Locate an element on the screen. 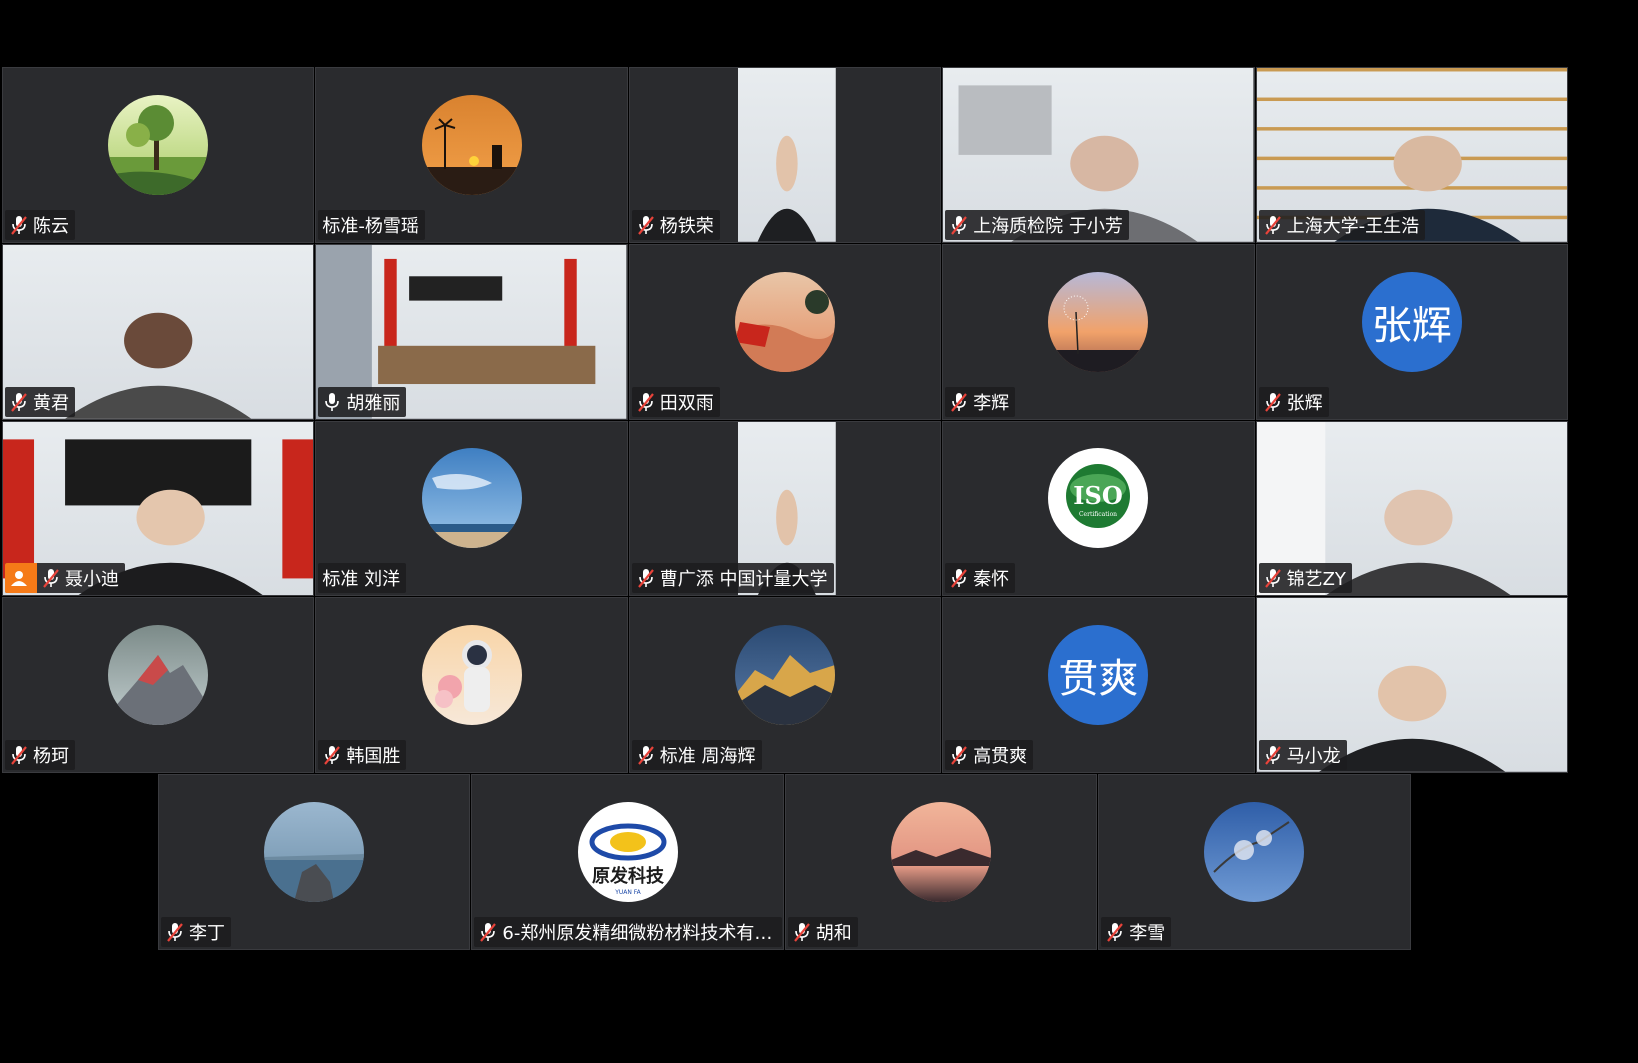  participant-name: 标准-杨雪瑶 is located at coordinates (370, 226).